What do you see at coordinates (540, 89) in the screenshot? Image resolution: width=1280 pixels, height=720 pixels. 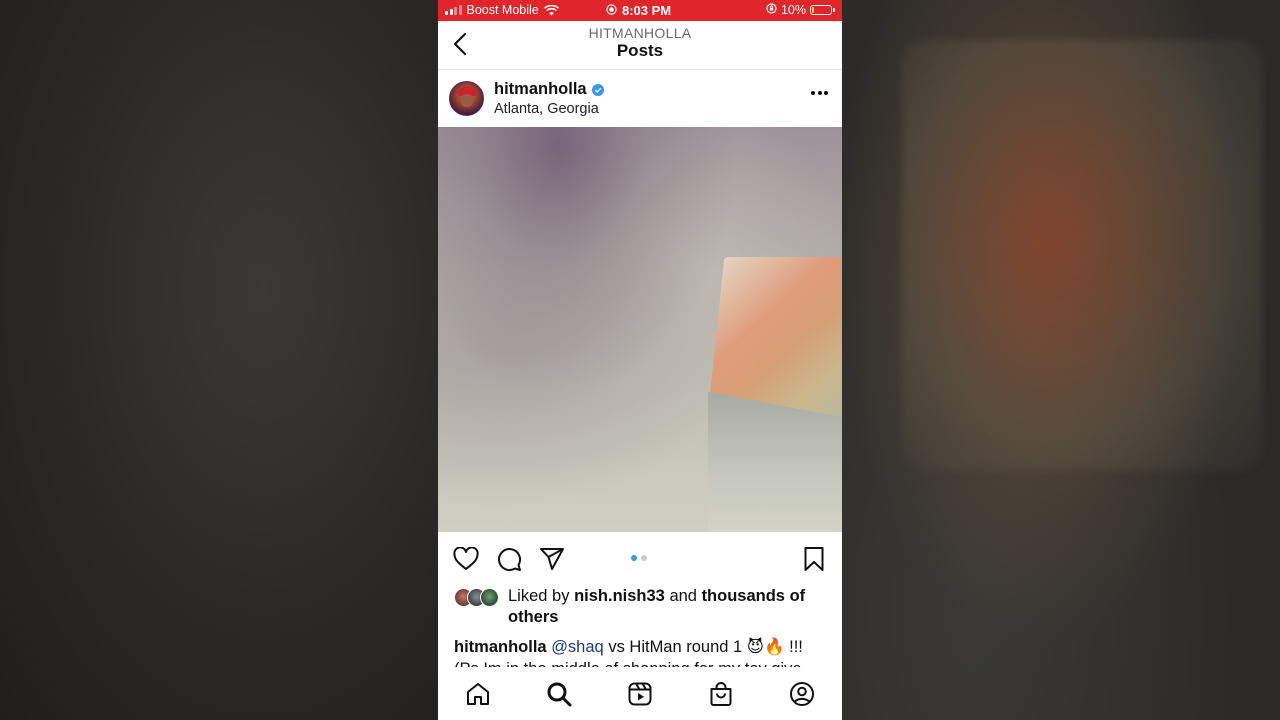 I see `post-username: hitmanholla` at bounding box center [540, 89].